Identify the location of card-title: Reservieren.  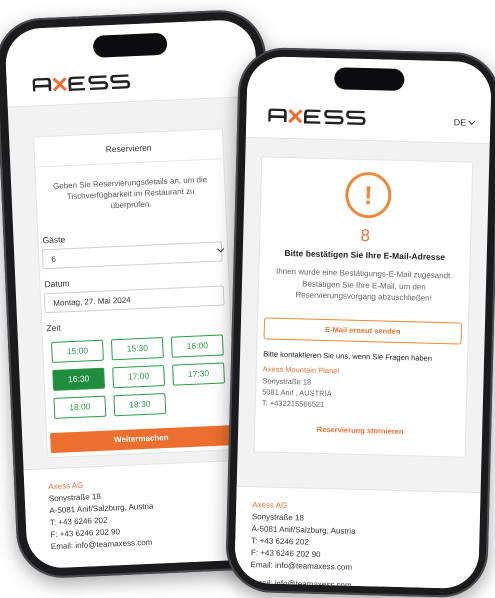
(129, 148).